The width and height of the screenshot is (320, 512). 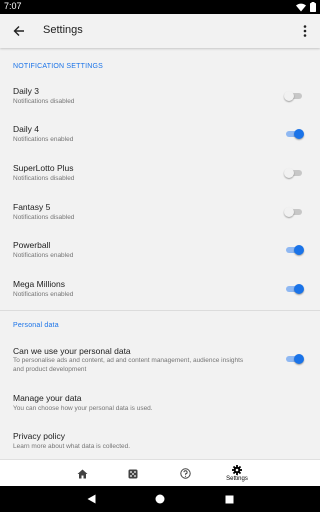 I want to click on daily-3-switch, so click(x=294, y=96).